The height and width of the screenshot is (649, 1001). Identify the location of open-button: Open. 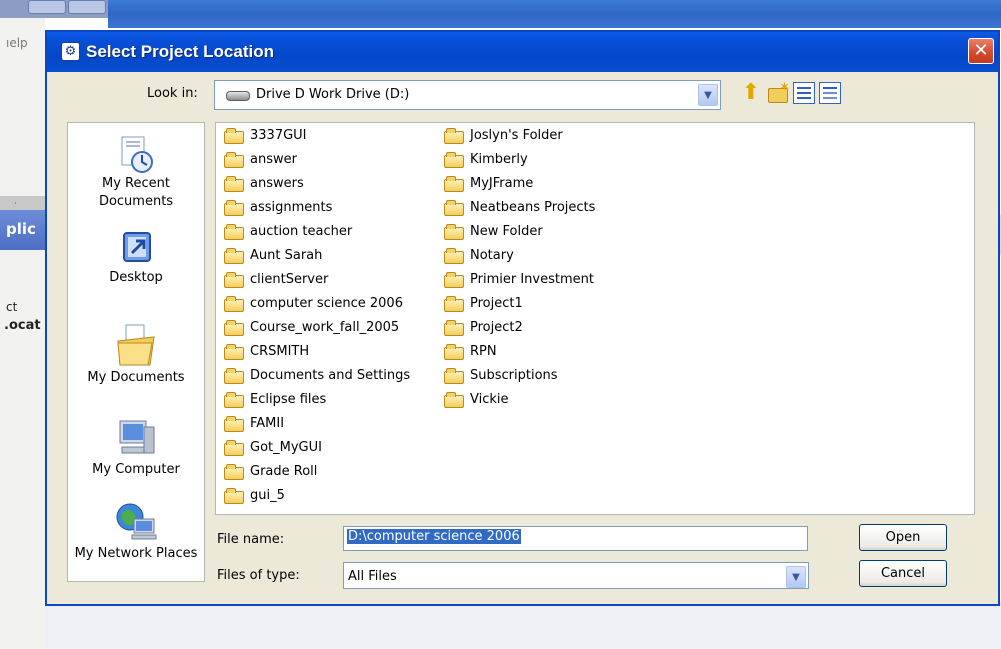
(903, 537).